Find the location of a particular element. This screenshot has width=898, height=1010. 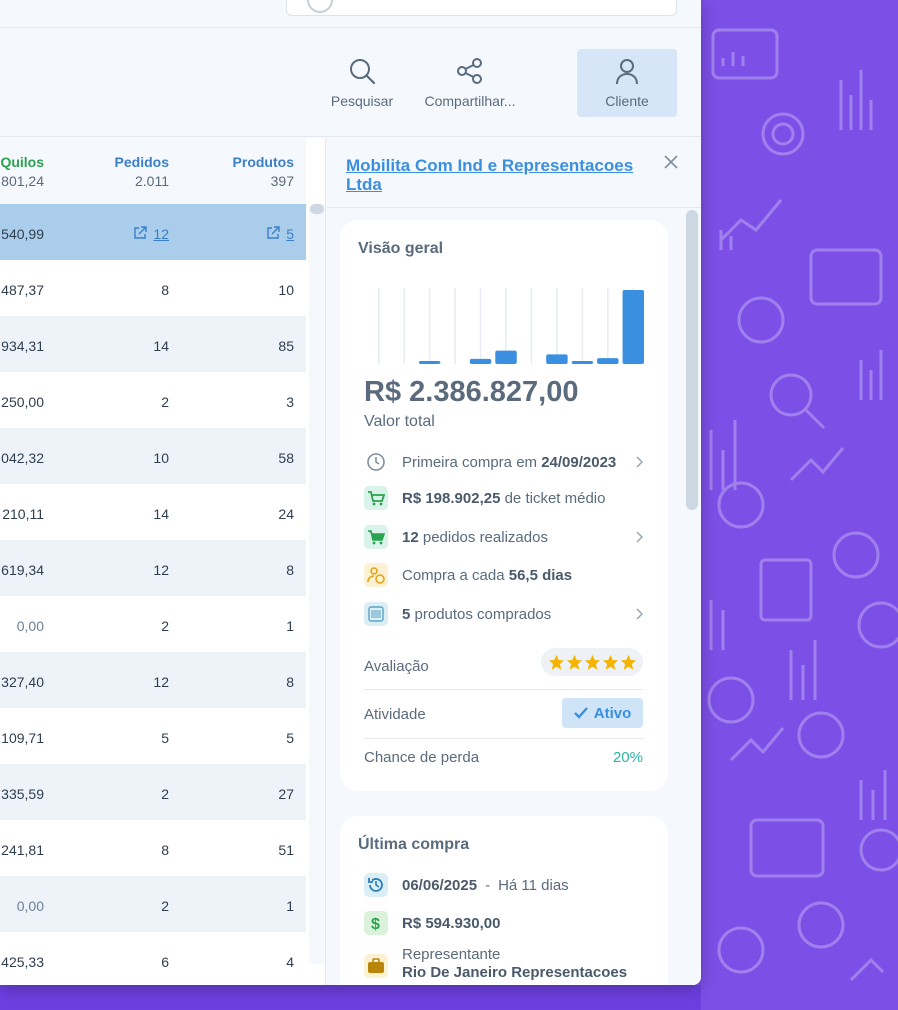

panel-scrollbar-thumb is located at coordinates (692, 360).